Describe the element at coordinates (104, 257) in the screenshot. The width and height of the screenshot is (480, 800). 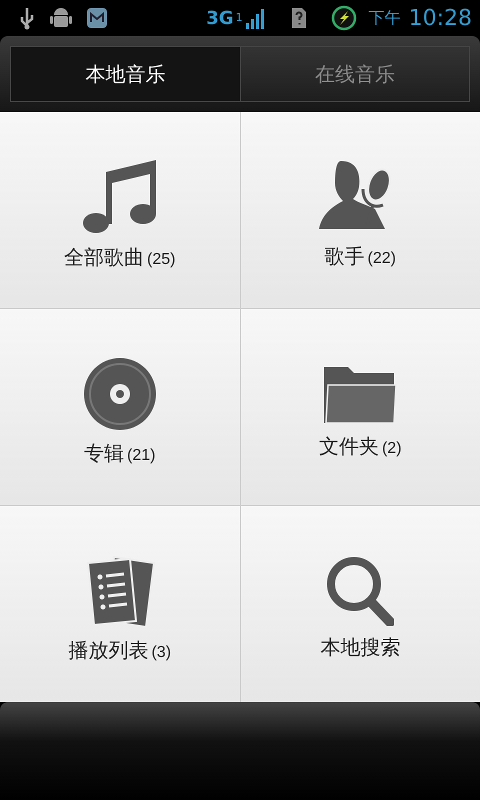
I see `category-label: 全部歌曲` at that location.